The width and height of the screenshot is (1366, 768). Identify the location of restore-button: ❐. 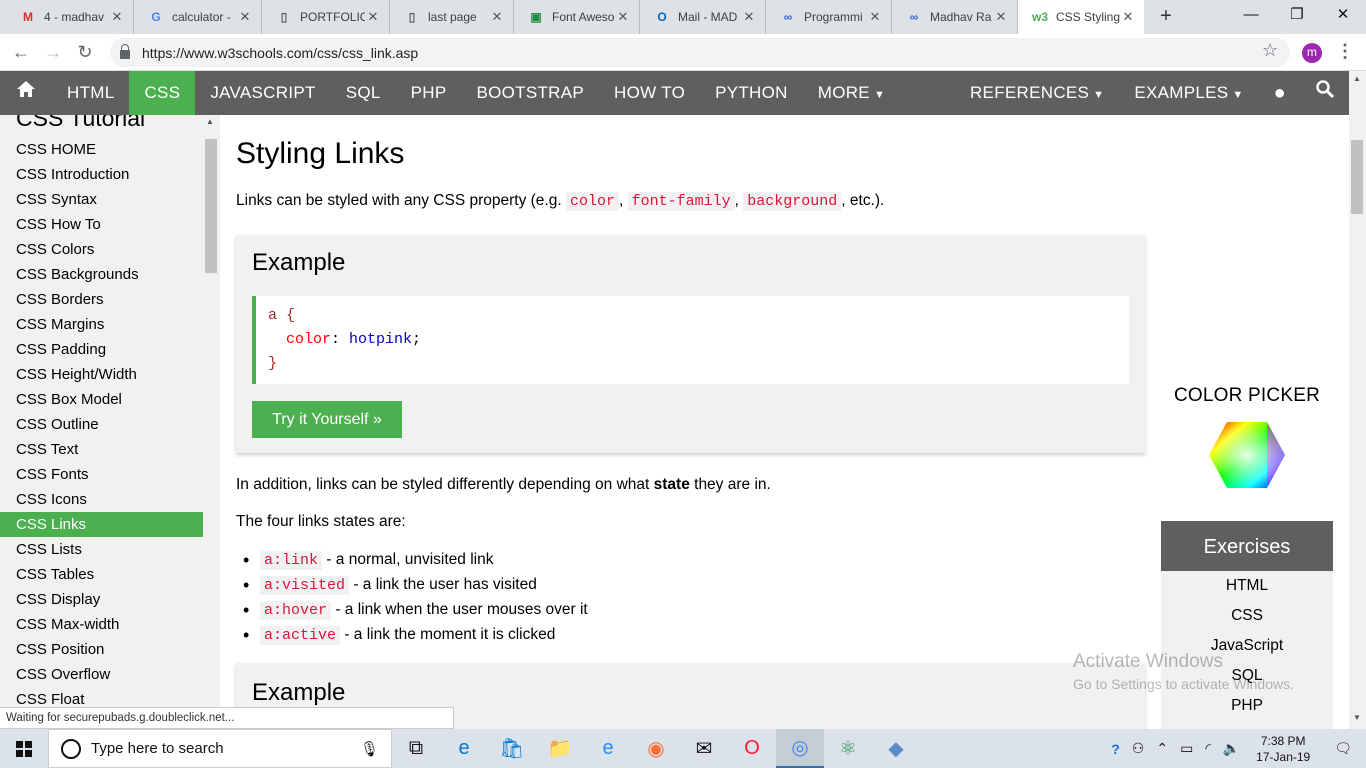
(1297, 15).